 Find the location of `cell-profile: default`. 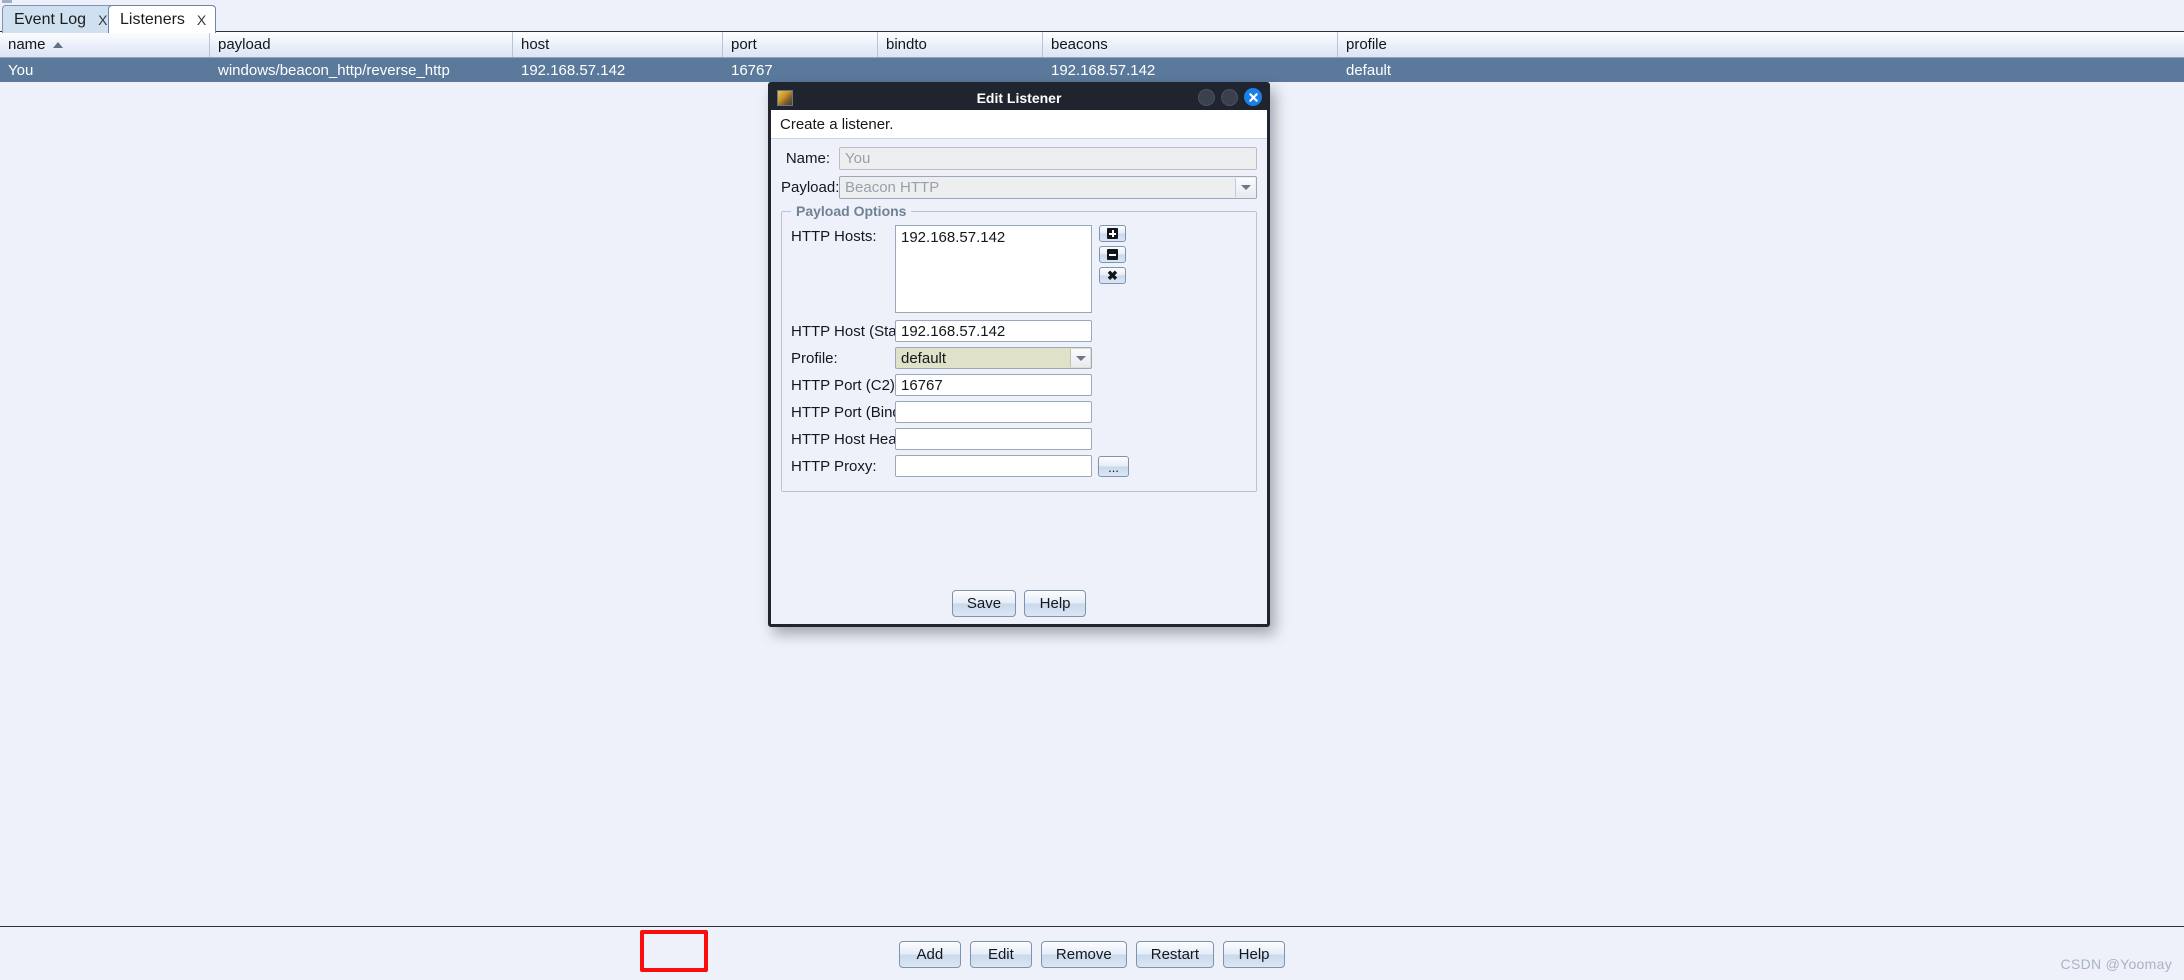

cell-profile: default is located at coordinates (1369, 70).